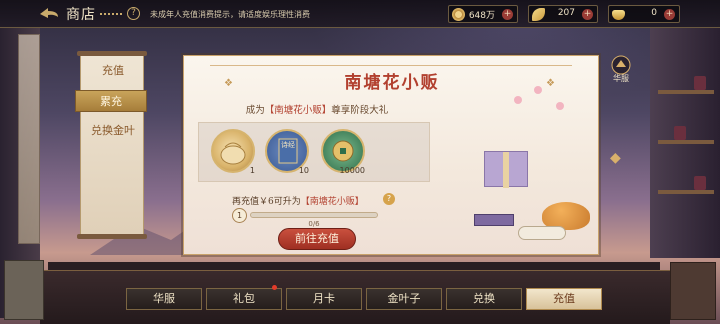  Describe the element at coordinates (332, 202) in the screenshot. I see `condition-rank: 【南塘花小贩】` at that location.